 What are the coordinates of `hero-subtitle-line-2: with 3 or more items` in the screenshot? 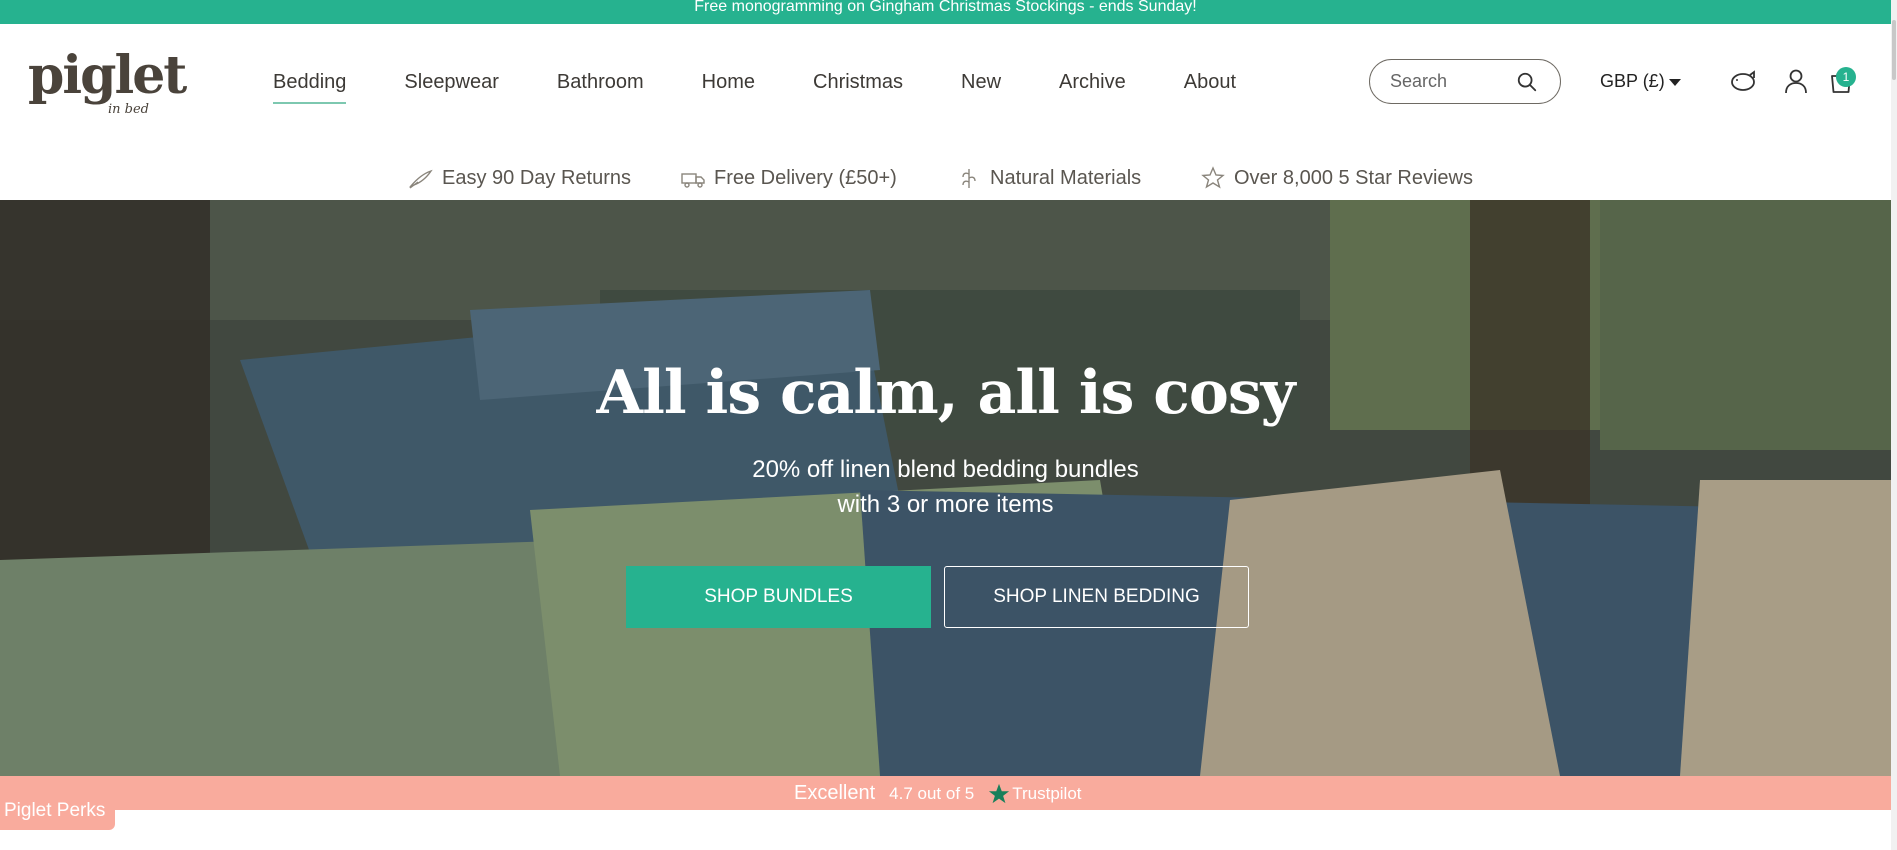 It's located at (945, 504).